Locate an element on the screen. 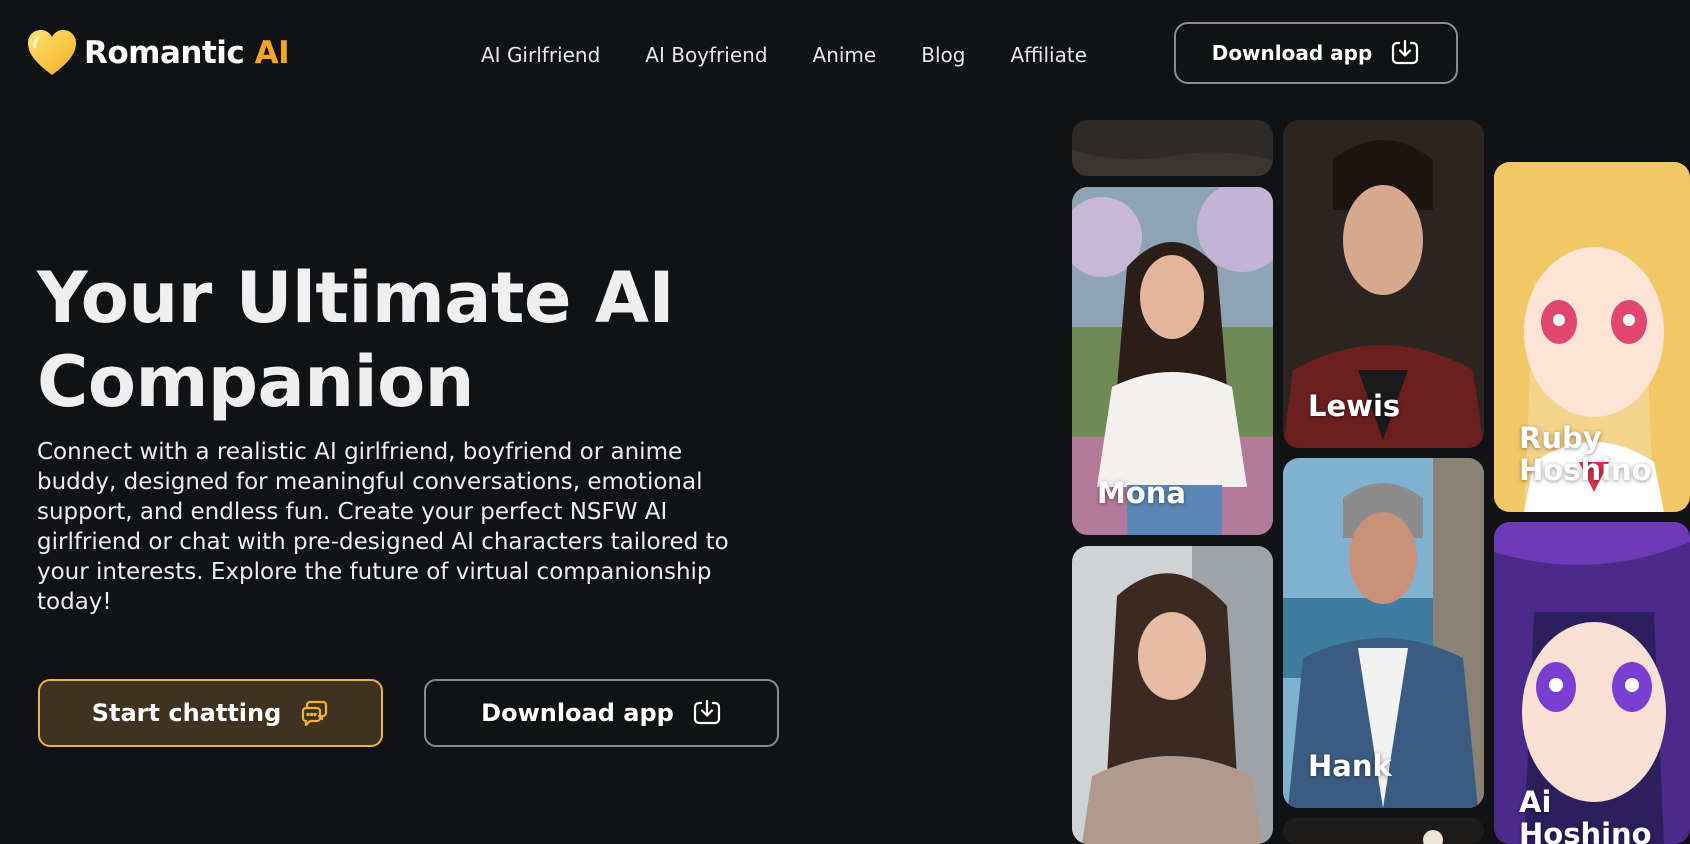 The height and width of the screenshot is (844, 1690). hero-download-button: Download app is located at coordinates (601, 713).